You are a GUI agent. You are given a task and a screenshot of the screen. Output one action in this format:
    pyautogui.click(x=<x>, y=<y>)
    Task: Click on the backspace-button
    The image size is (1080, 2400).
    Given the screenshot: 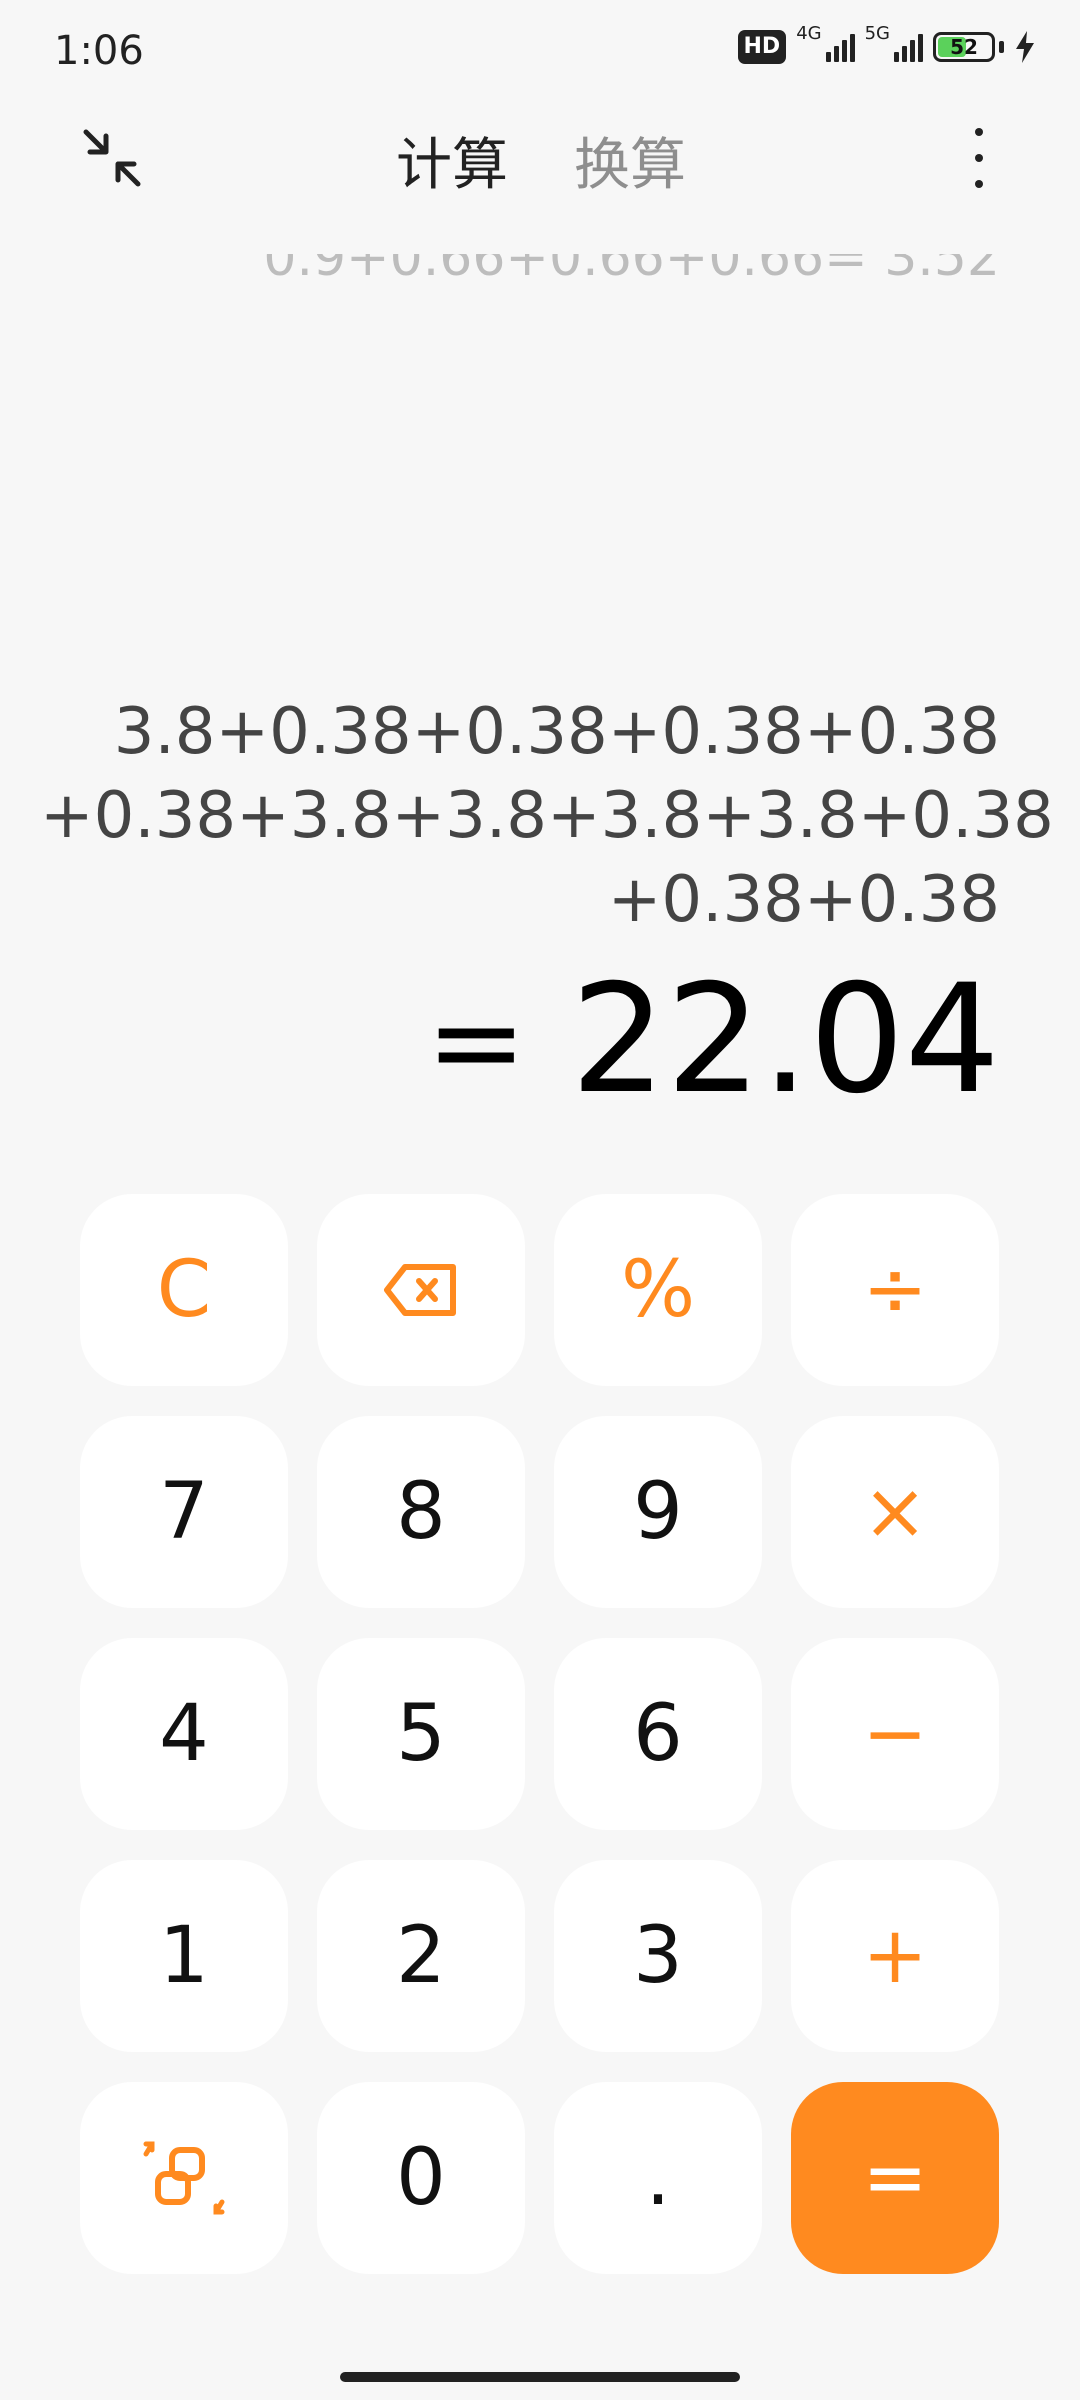 What is the action you would take?
    pyautogui.click(x=421, y=1290)
    